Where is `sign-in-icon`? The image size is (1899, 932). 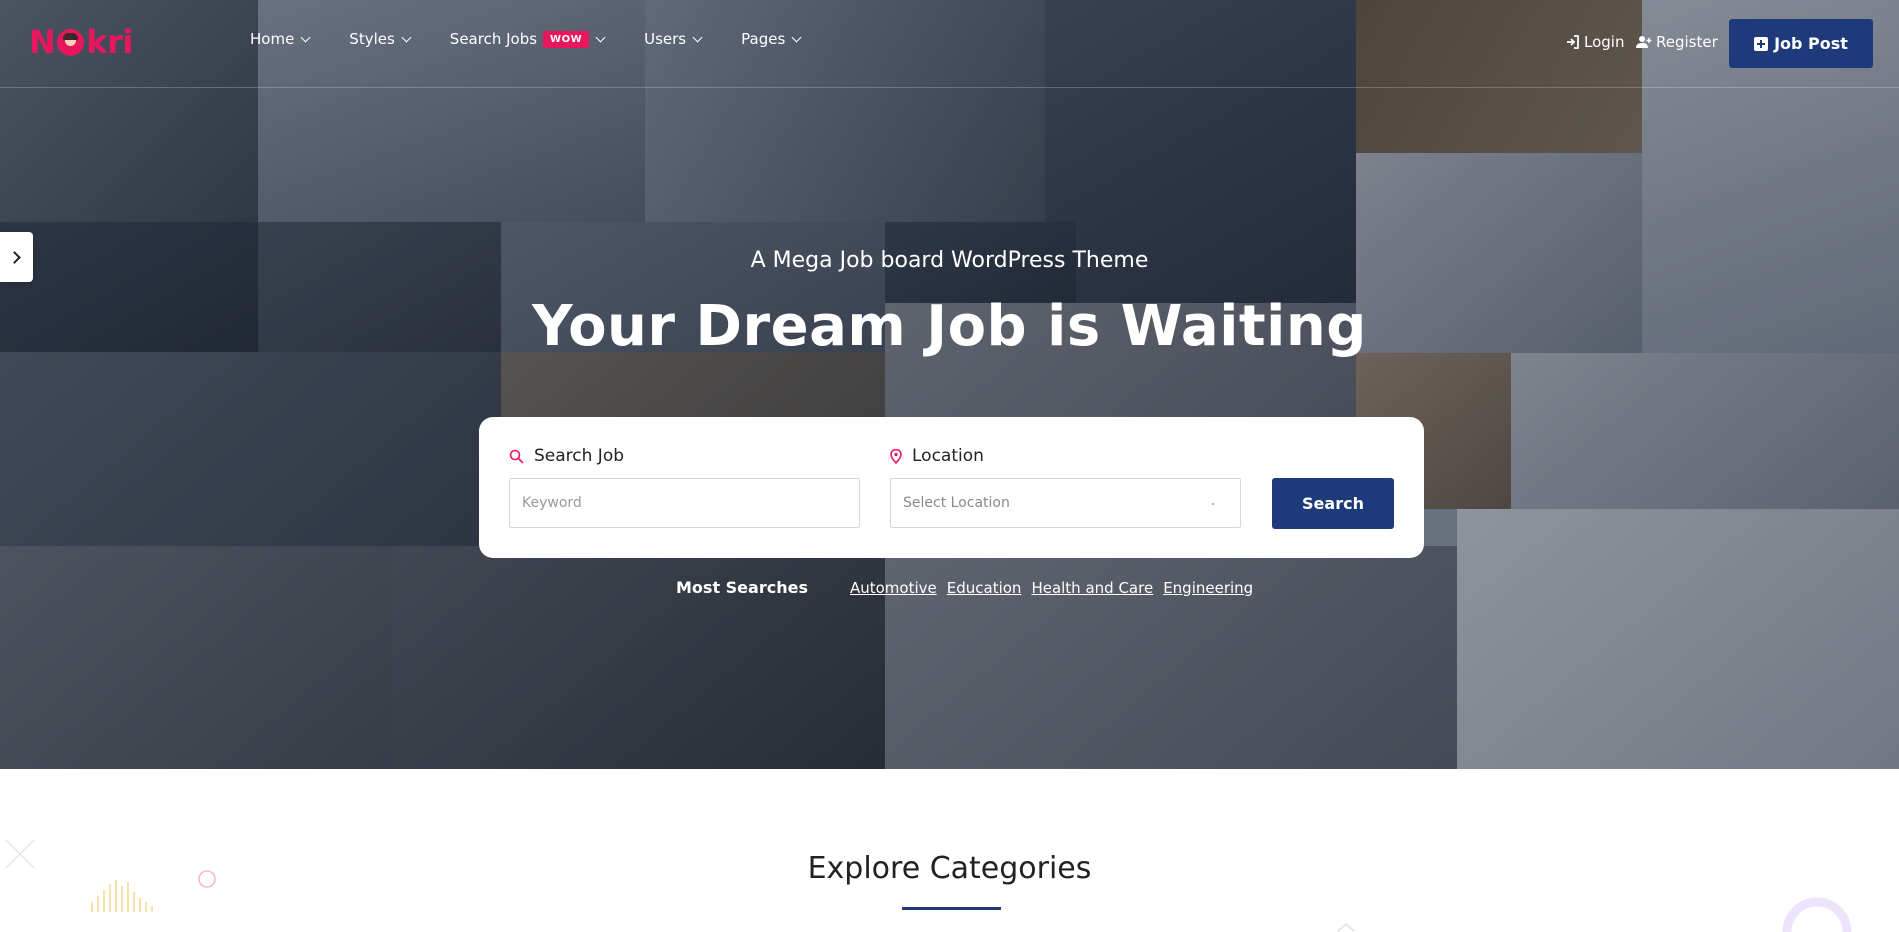
sign-in-icon is located at coordinates (1573, 42).